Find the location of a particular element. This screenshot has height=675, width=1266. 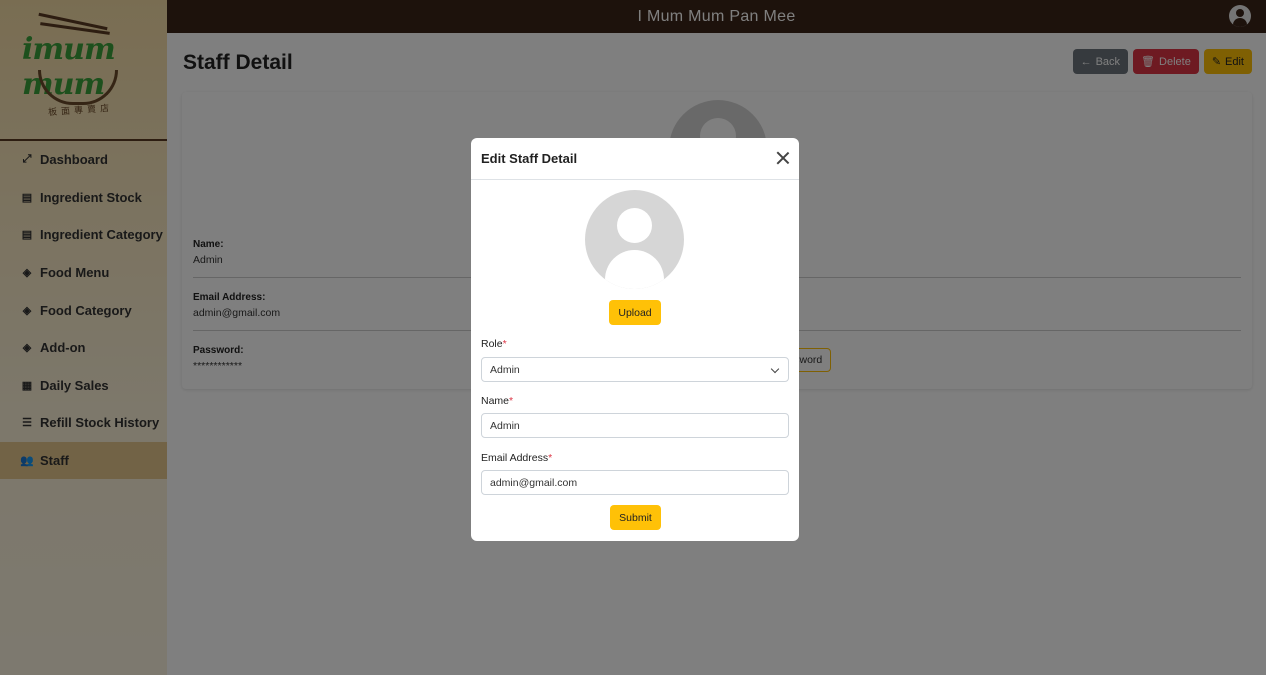

upload-button: Upload is located at coordinates (635, 312).